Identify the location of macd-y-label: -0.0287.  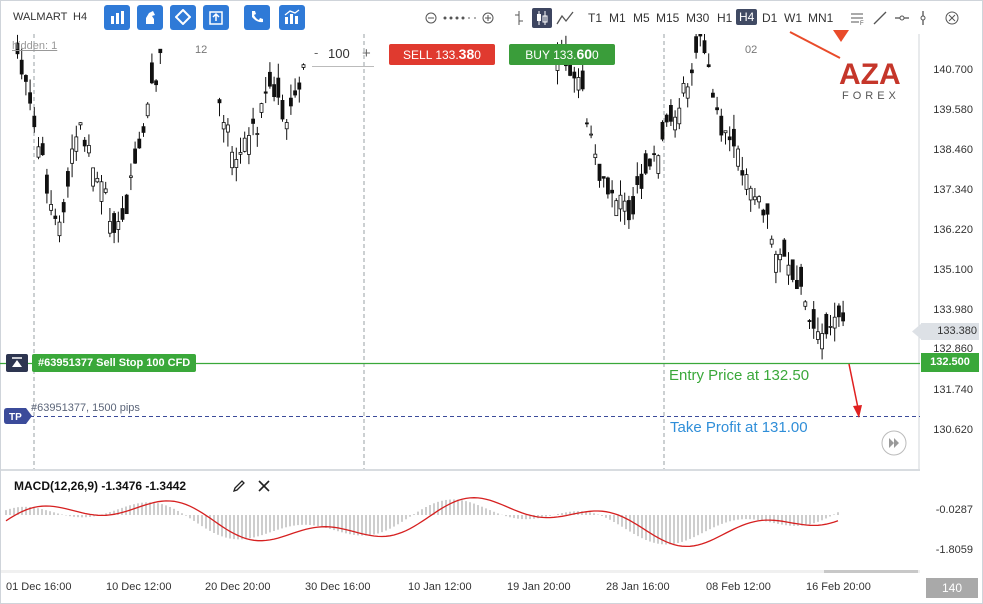
(954, 510).